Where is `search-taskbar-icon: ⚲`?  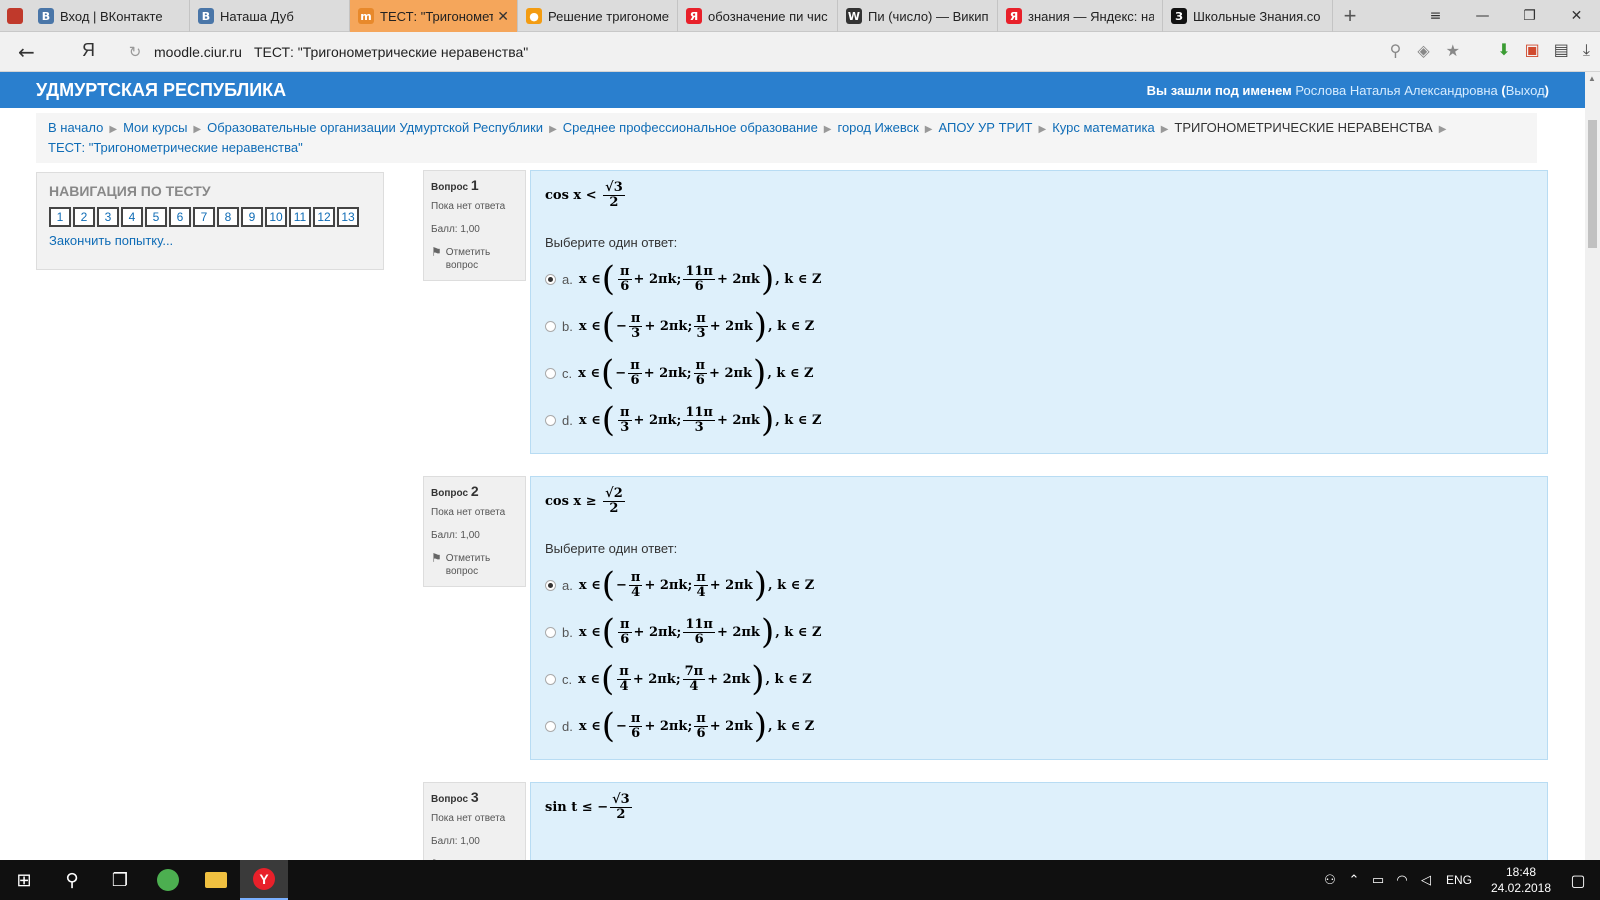
search-taskbar-icon: ⚲ is located at coordinates (72, 880).